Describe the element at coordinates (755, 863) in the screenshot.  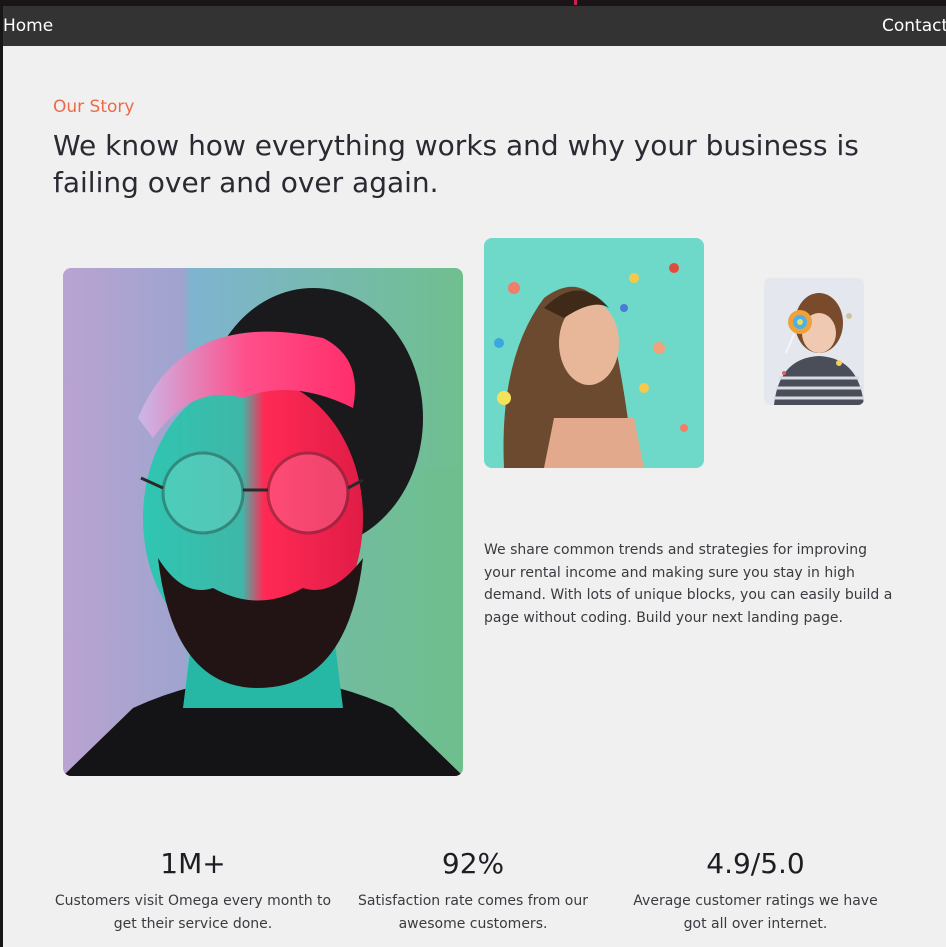
I see `stat-value: 4.9/5.0` at that location.